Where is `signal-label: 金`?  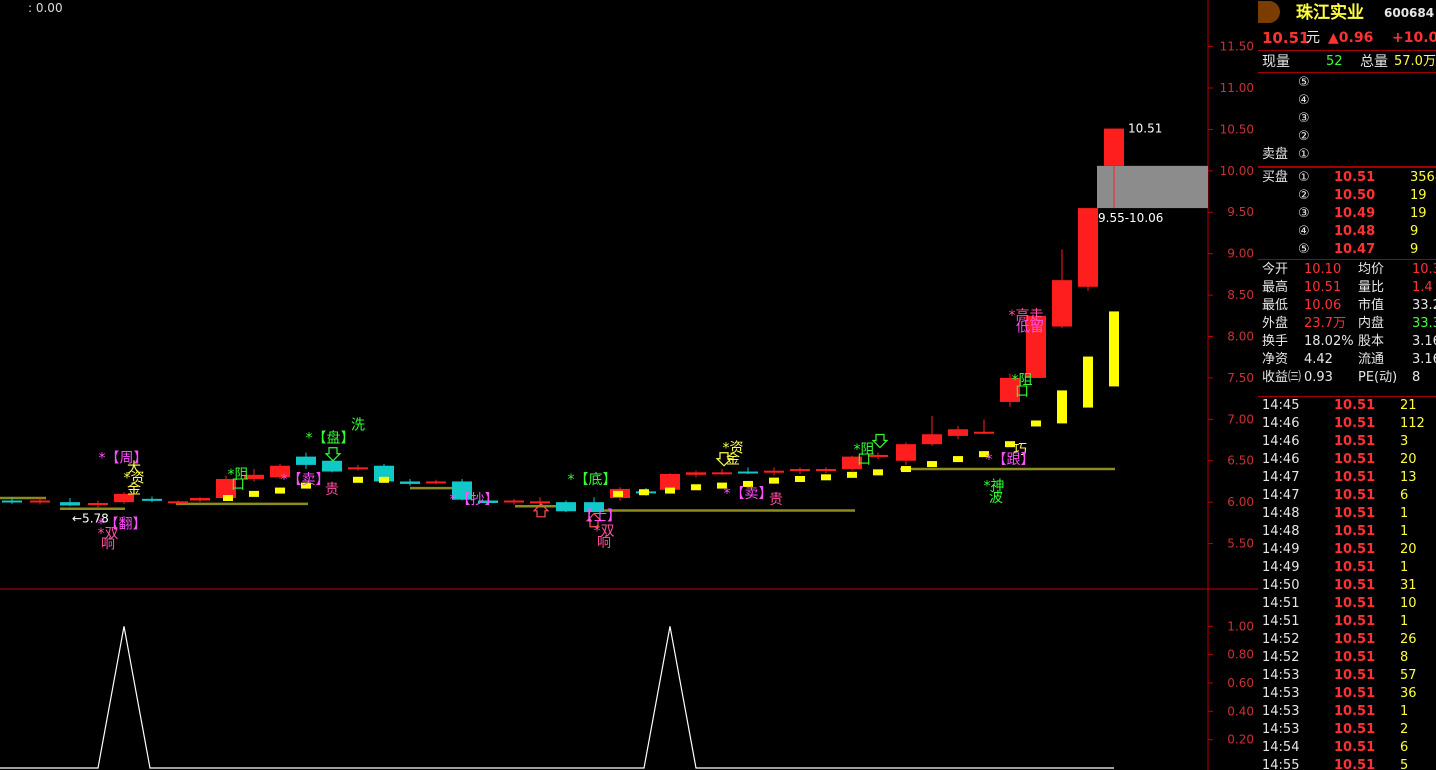 signal-label: 金 is located at coordinates (134, 490).